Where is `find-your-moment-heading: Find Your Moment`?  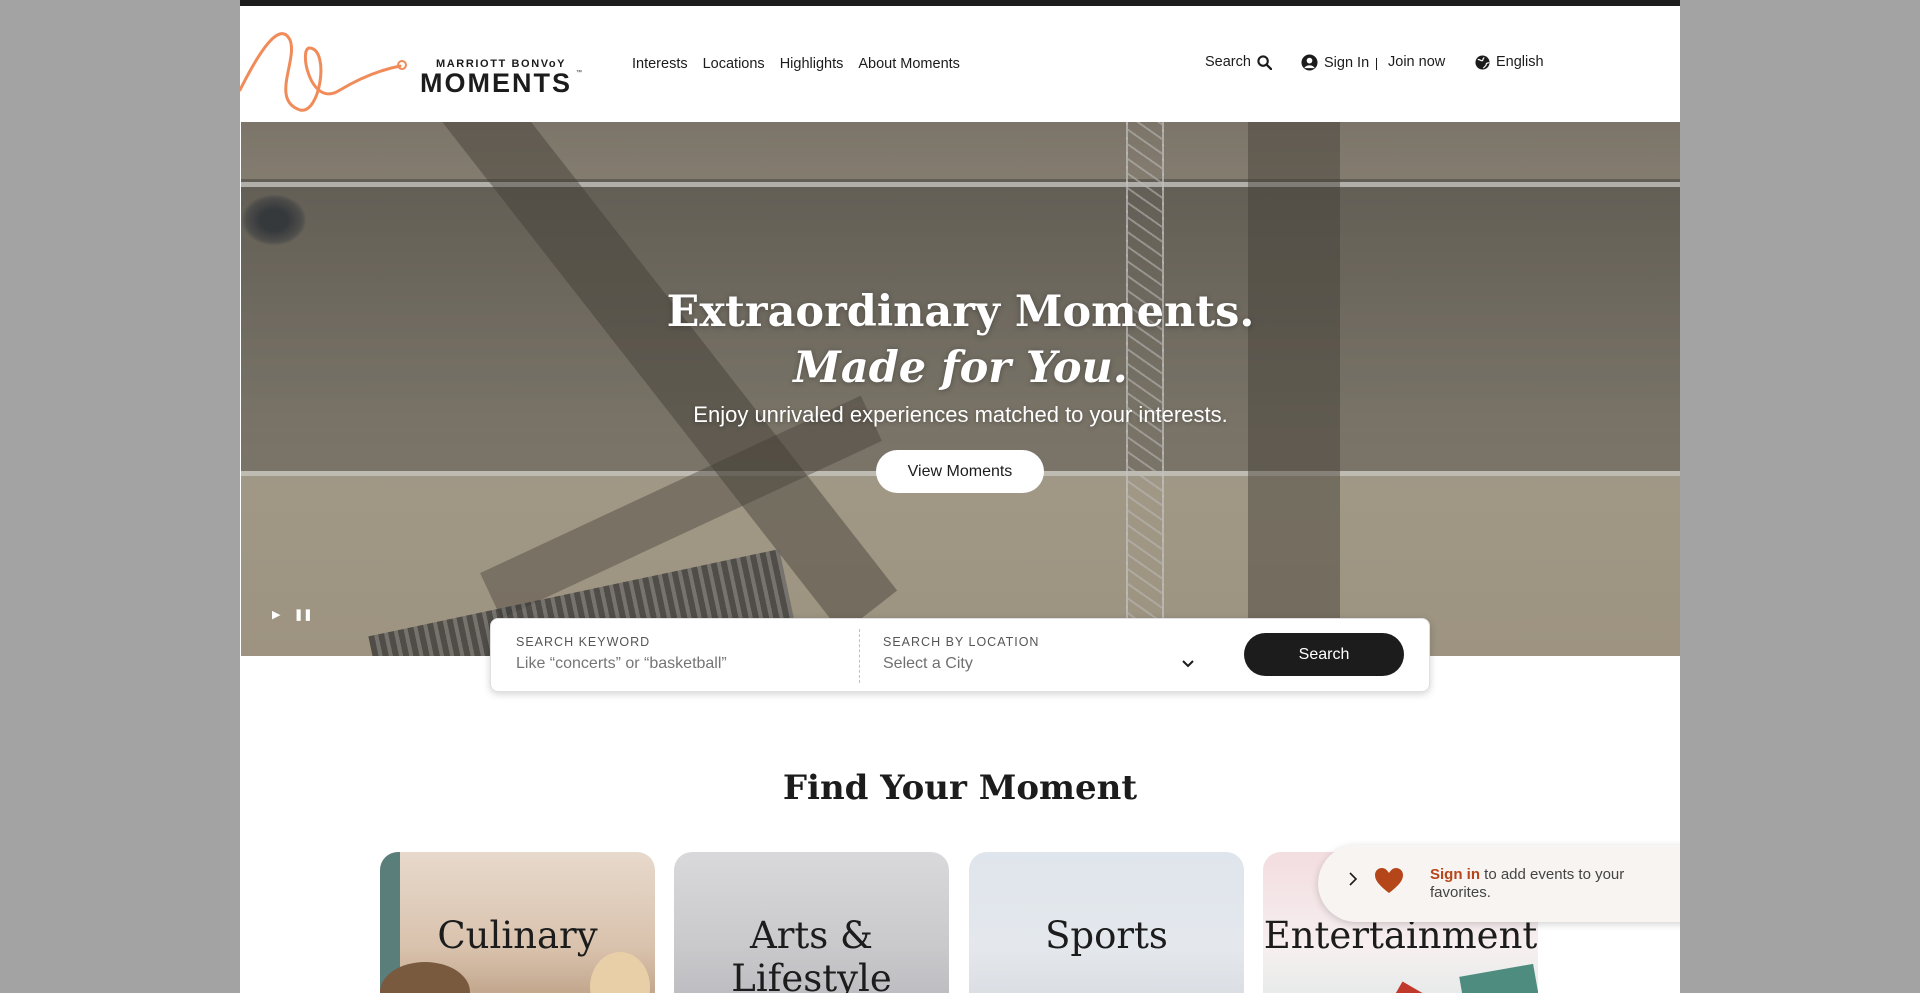 find-your-moment-heading: Find Your Moment is located at coordinates (960, 788).